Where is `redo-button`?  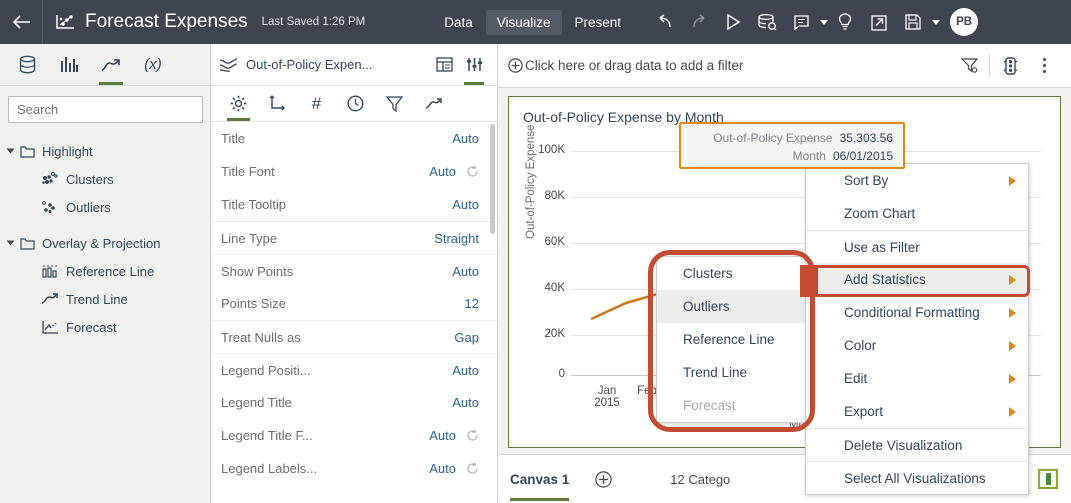
redo-button is located at coordinates (699, 22).